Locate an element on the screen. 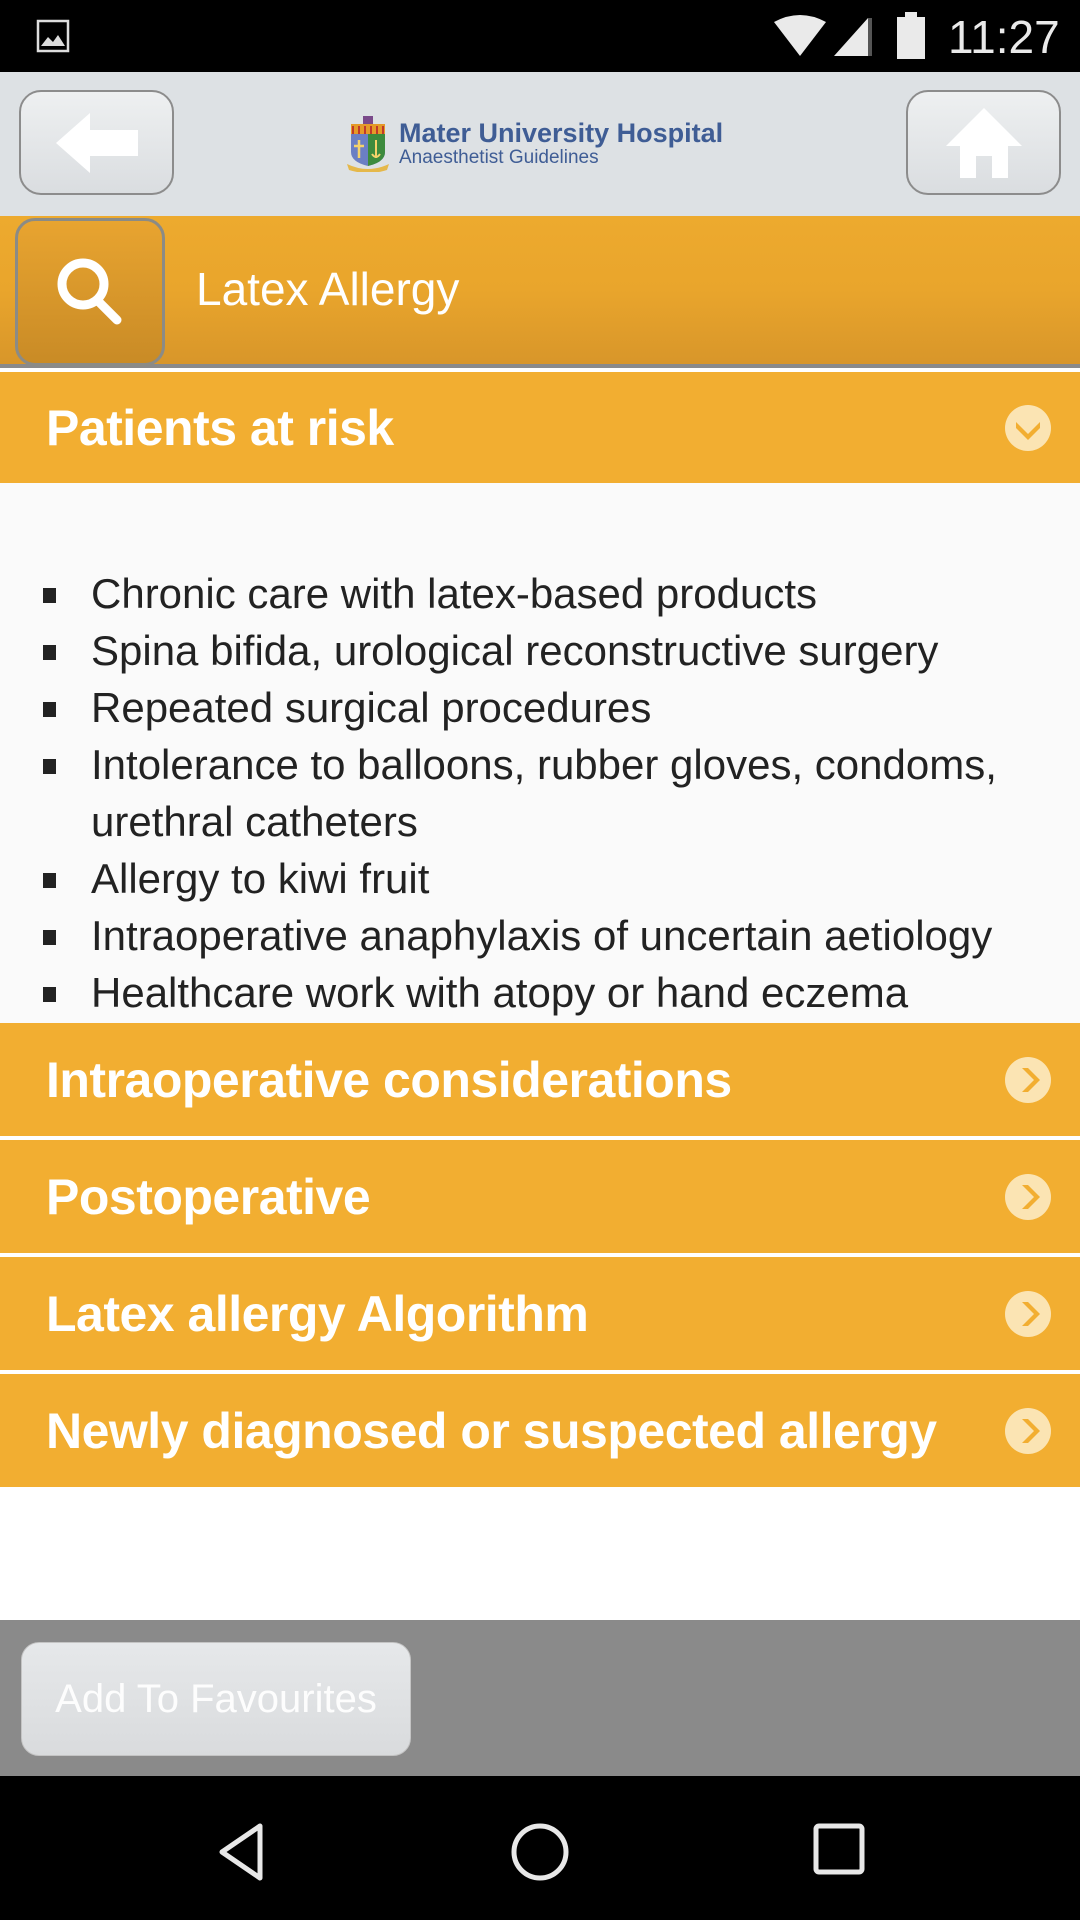 This screenshot has height=1920, width=1080. add-to-favourites-button: Add To Favourites is located at coordinates (216, 1699).